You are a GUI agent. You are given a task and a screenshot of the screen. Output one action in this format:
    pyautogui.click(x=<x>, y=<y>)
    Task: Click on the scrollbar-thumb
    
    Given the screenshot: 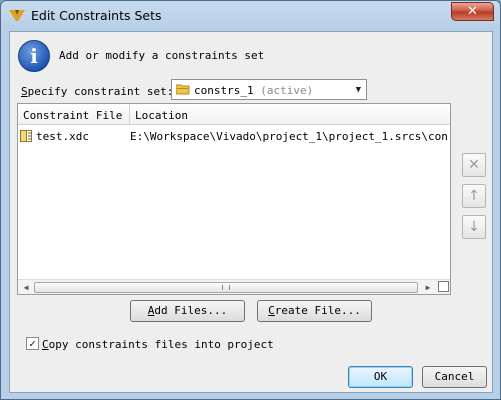 What is the action you would take?
    pyautogui.click(x=226, y=287)
    